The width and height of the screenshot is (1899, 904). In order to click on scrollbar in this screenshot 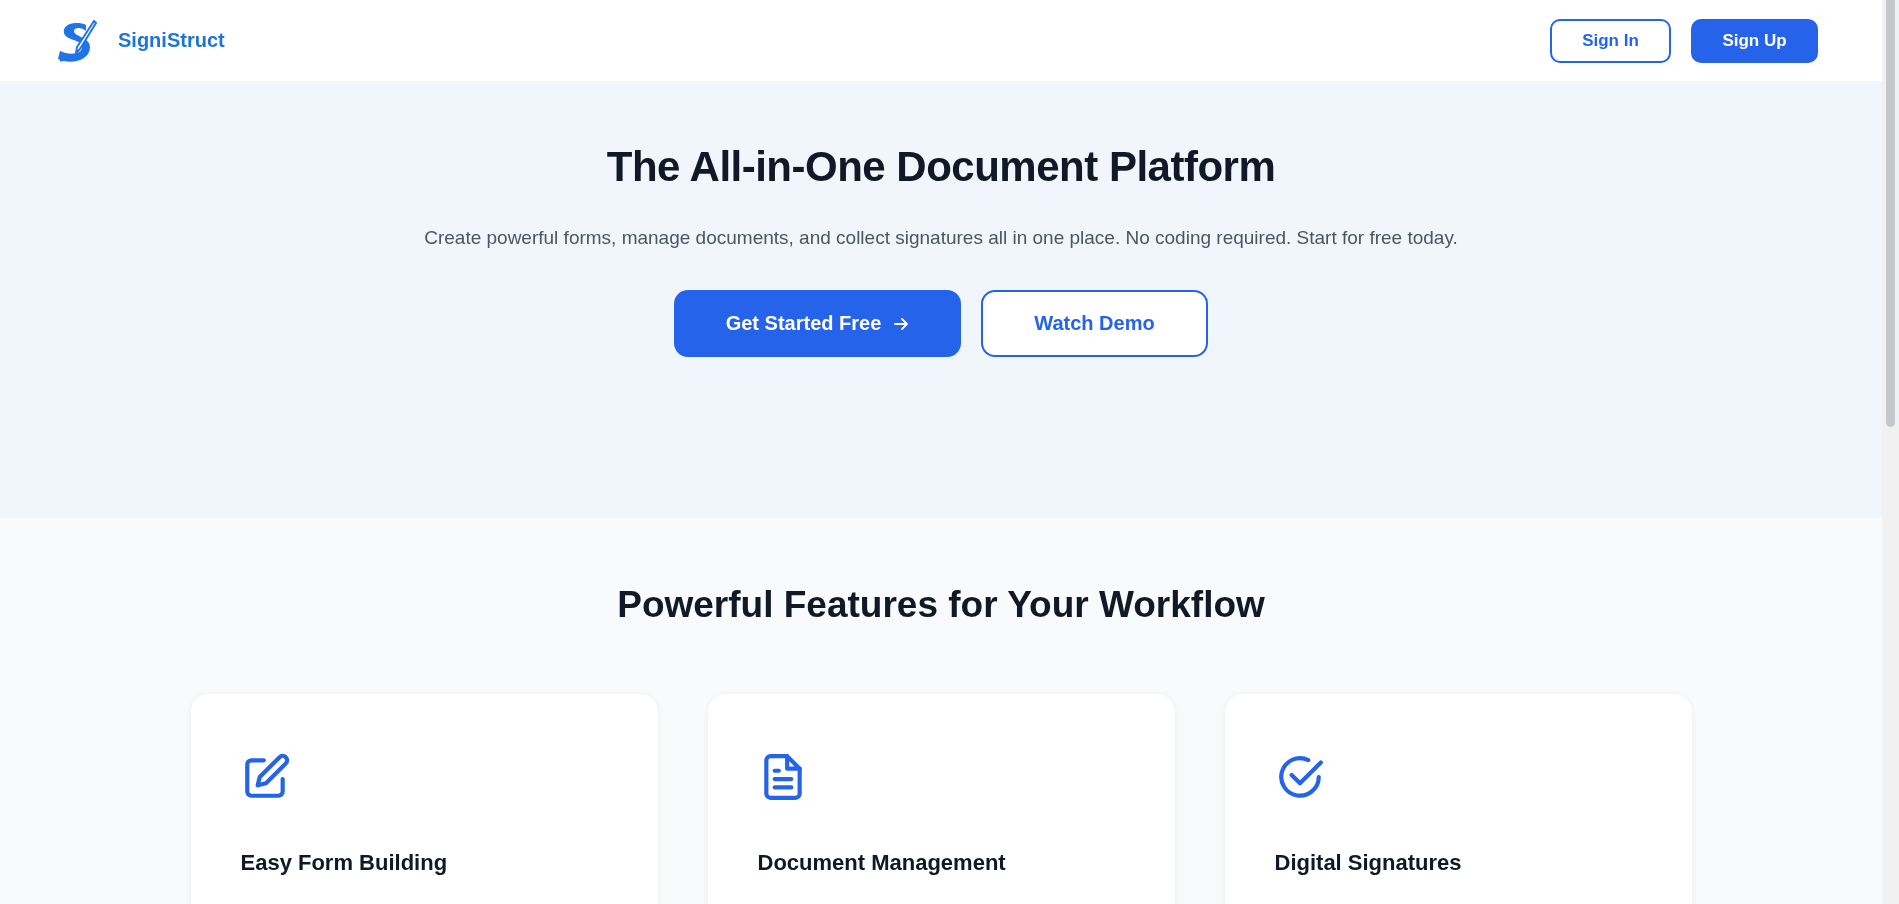, I will do `click(1890, 452)`.